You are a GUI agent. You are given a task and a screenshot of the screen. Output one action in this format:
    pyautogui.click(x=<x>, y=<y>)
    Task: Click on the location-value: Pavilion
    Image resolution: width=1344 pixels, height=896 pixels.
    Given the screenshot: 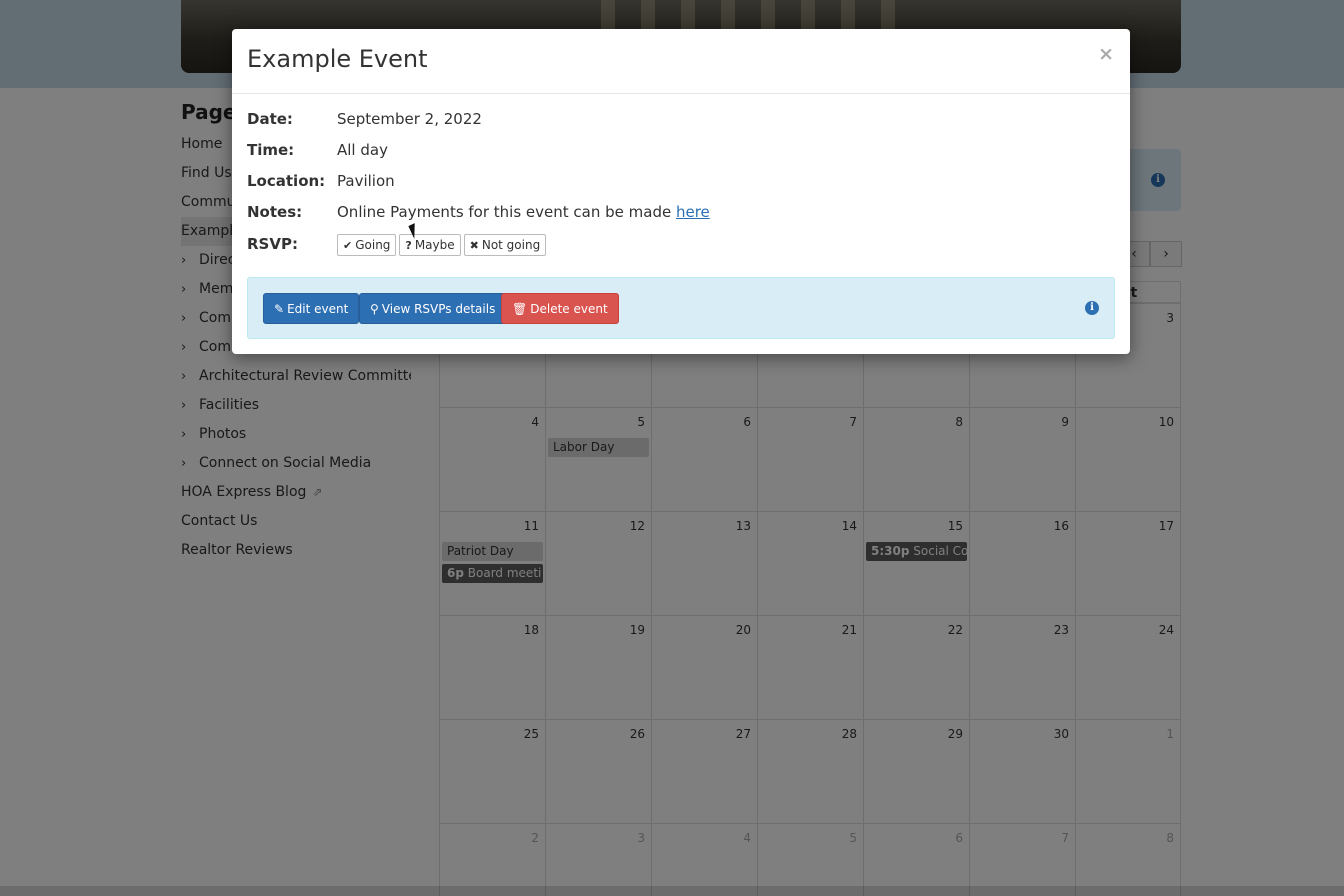 What is the action you would take?
    pyautogui.click(x=366, y=181)
    